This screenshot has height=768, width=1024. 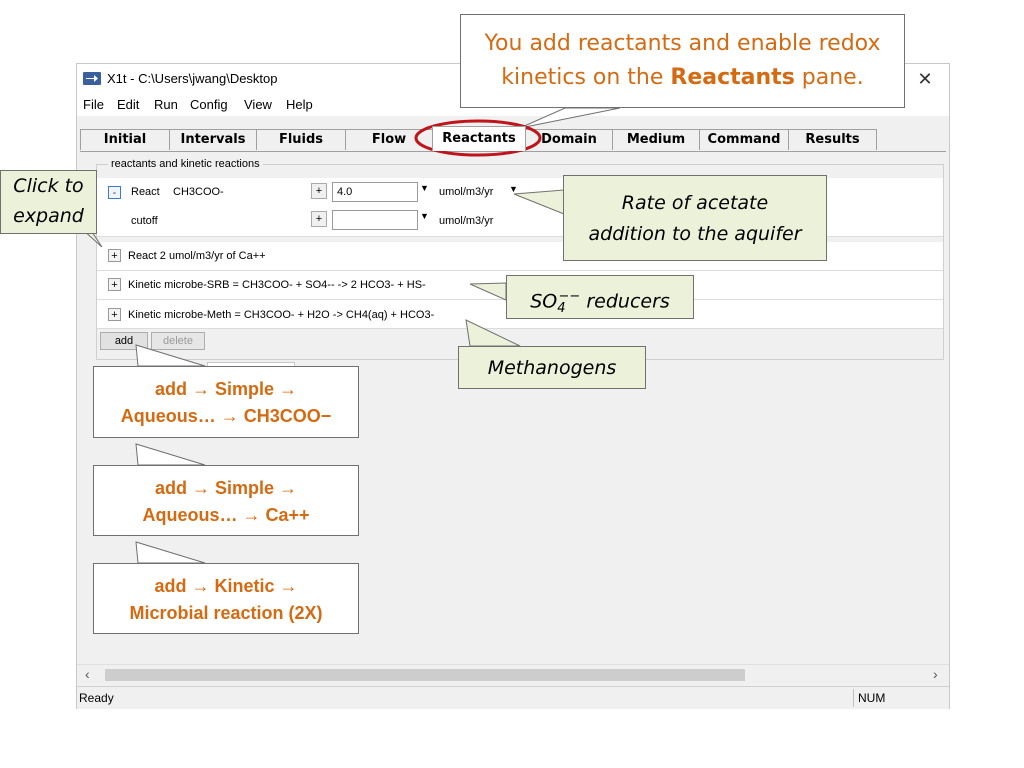 I want to click on scrollbar-thumb, so click(x=425, y=675).